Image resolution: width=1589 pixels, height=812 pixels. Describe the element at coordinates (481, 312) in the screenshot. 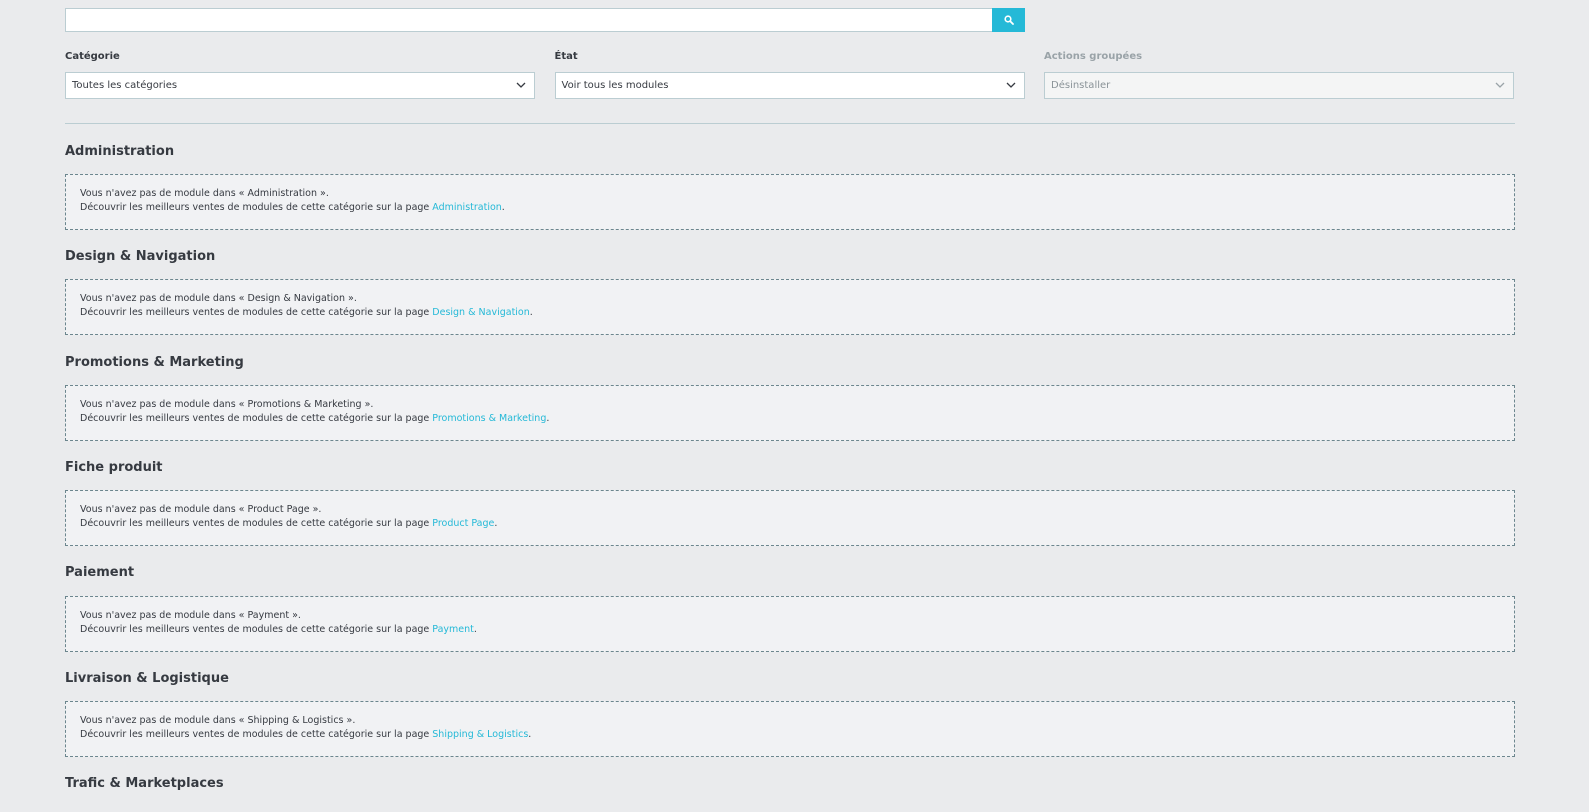

I see `category-page-link: Design & Navigation` at that location.